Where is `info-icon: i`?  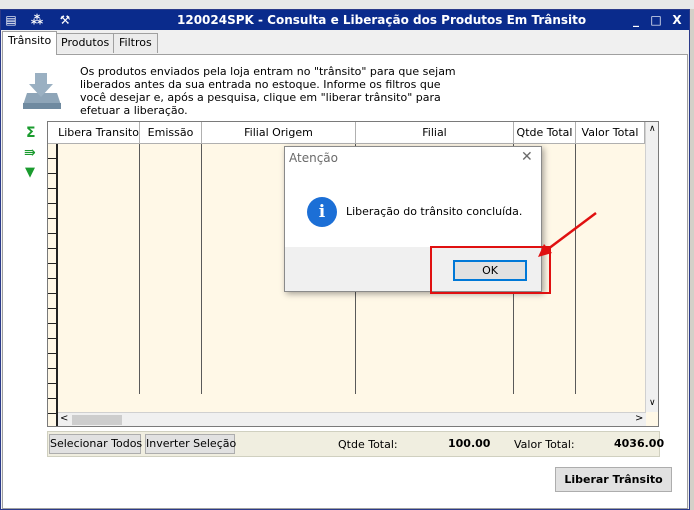
info-icon: i is located at coordinates (322, 212).